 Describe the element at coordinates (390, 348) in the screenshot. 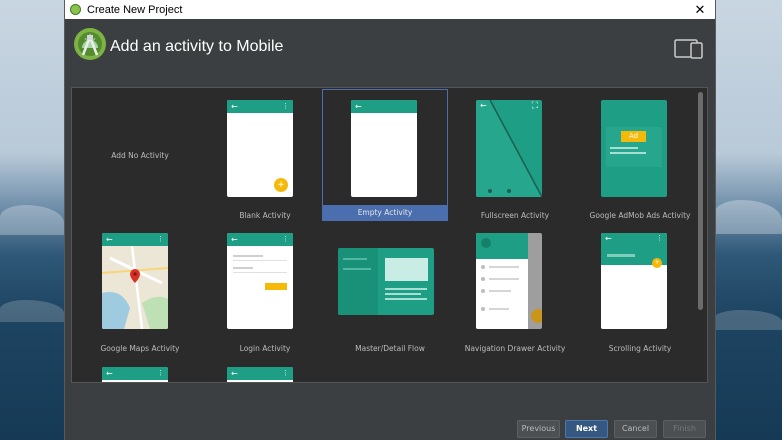

I see `activity-label: Master/Detail Flow` at that location.